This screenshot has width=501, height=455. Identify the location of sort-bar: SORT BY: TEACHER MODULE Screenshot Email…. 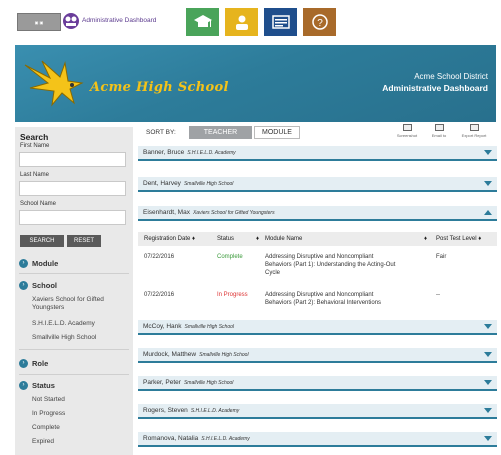
(318, 133).